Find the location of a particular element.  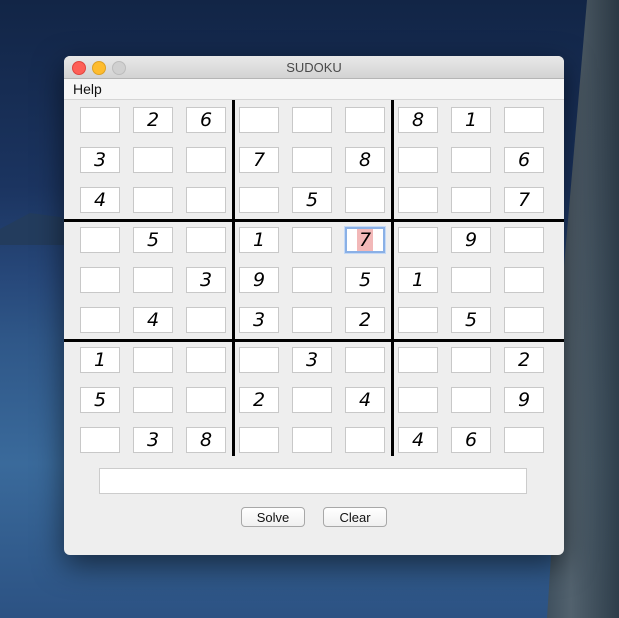

sudoku-cell-r9-c3: 8 is located at coordinates (206, 440).